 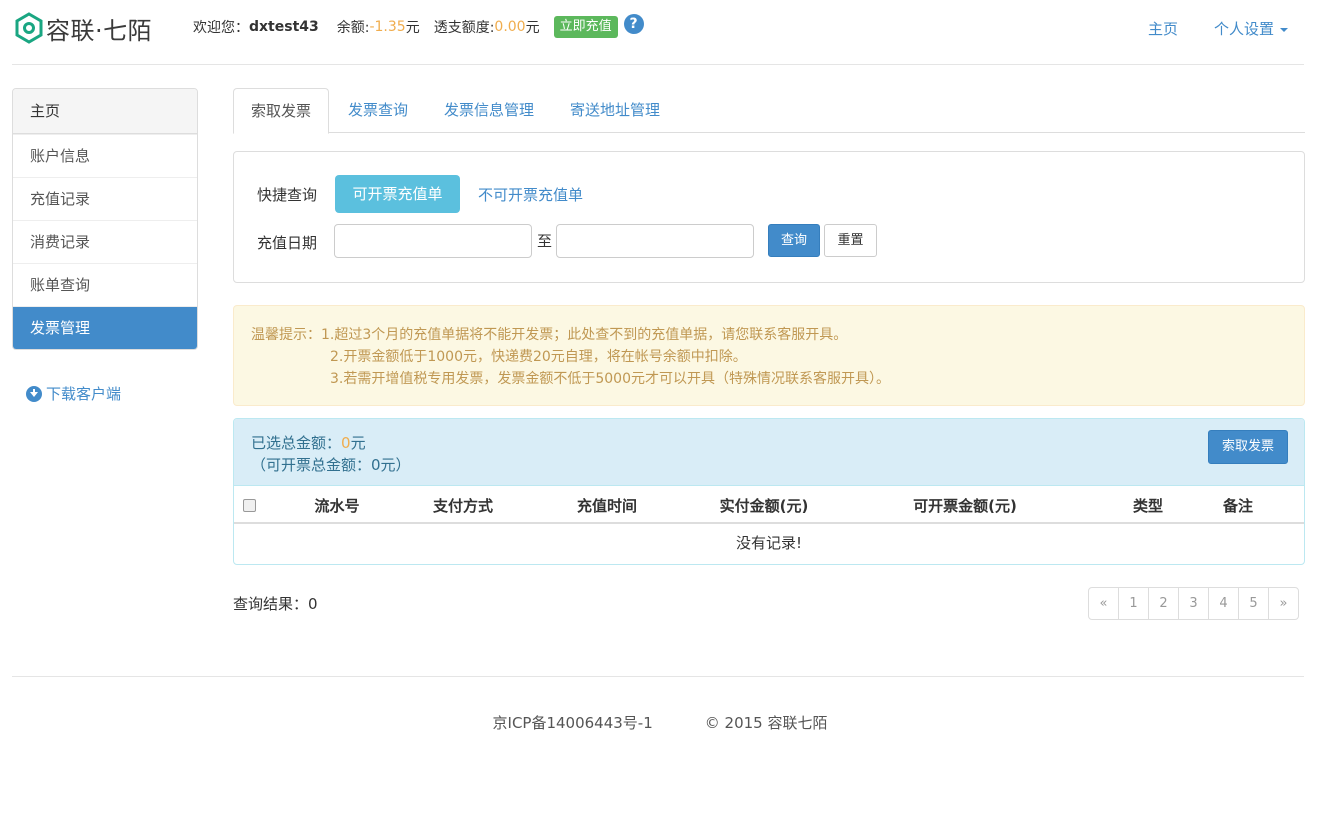 I want to click on page-5-button: 5, so click(x=1253, y=603).